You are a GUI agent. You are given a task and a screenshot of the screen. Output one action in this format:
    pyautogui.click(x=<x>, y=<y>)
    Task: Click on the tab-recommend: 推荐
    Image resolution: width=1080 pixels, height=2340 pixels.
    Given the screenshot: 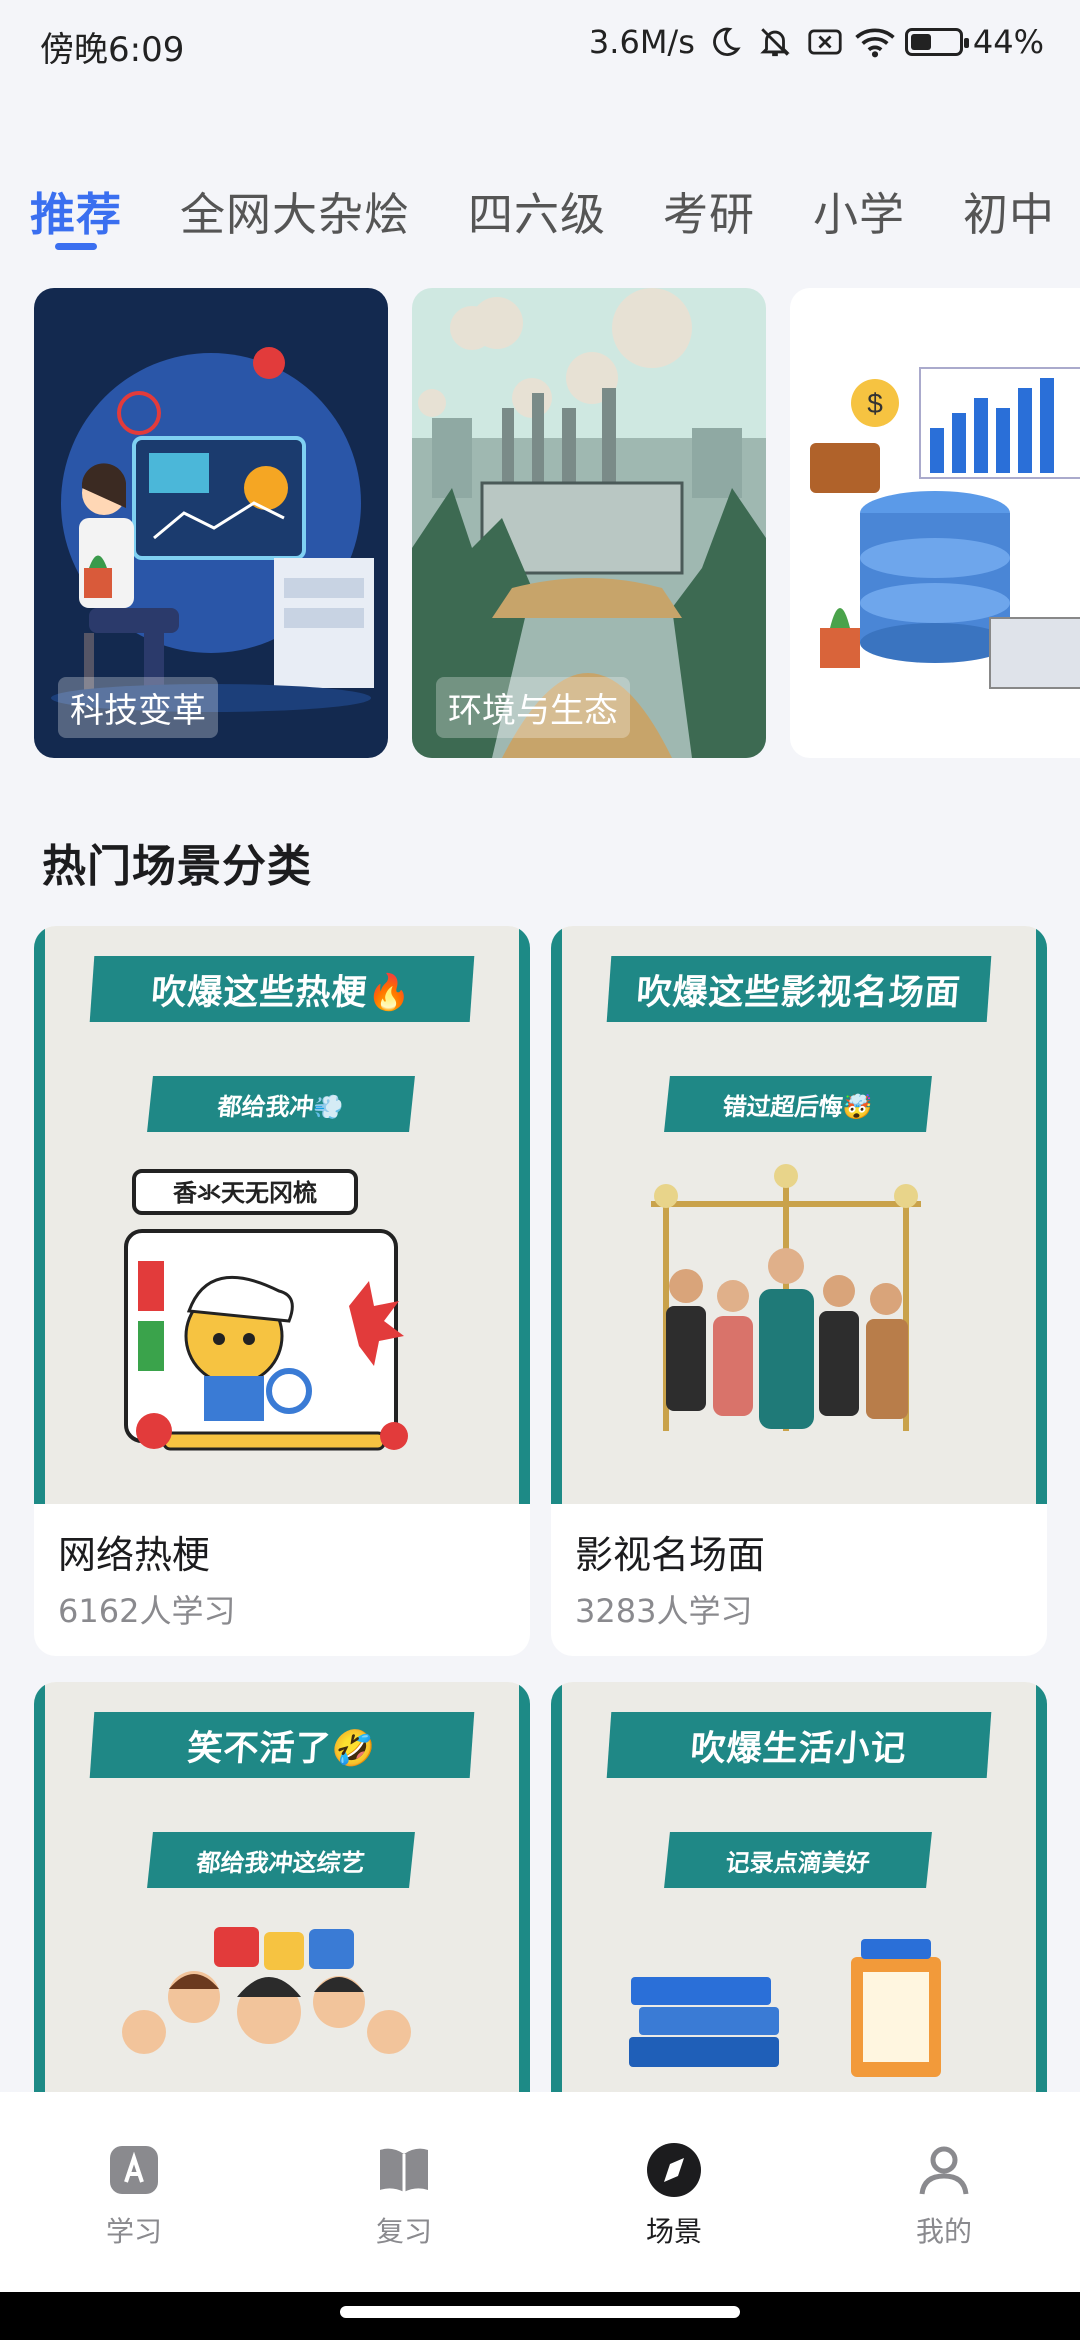 What is the action you would take?
    pyautogui.click(x=76, y=210)
    